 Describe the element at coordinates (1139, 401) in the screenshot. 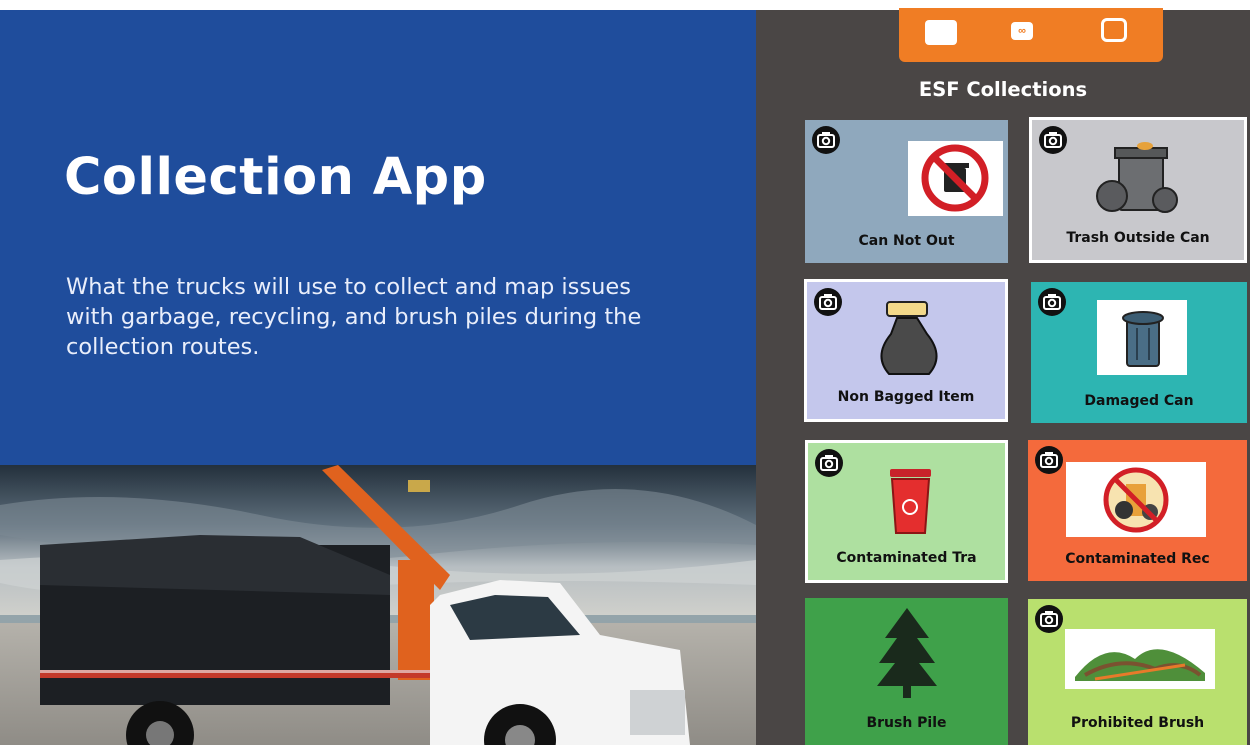

I see `tile-label: Damaged Can` at that location.